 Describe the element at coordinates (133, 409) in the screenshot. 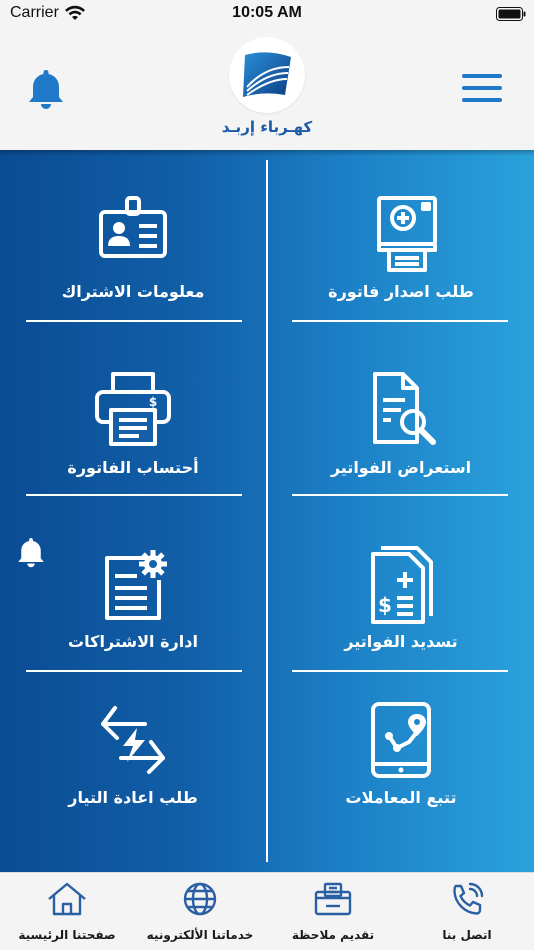

I see `printer-dollar-icon: $` at that location.